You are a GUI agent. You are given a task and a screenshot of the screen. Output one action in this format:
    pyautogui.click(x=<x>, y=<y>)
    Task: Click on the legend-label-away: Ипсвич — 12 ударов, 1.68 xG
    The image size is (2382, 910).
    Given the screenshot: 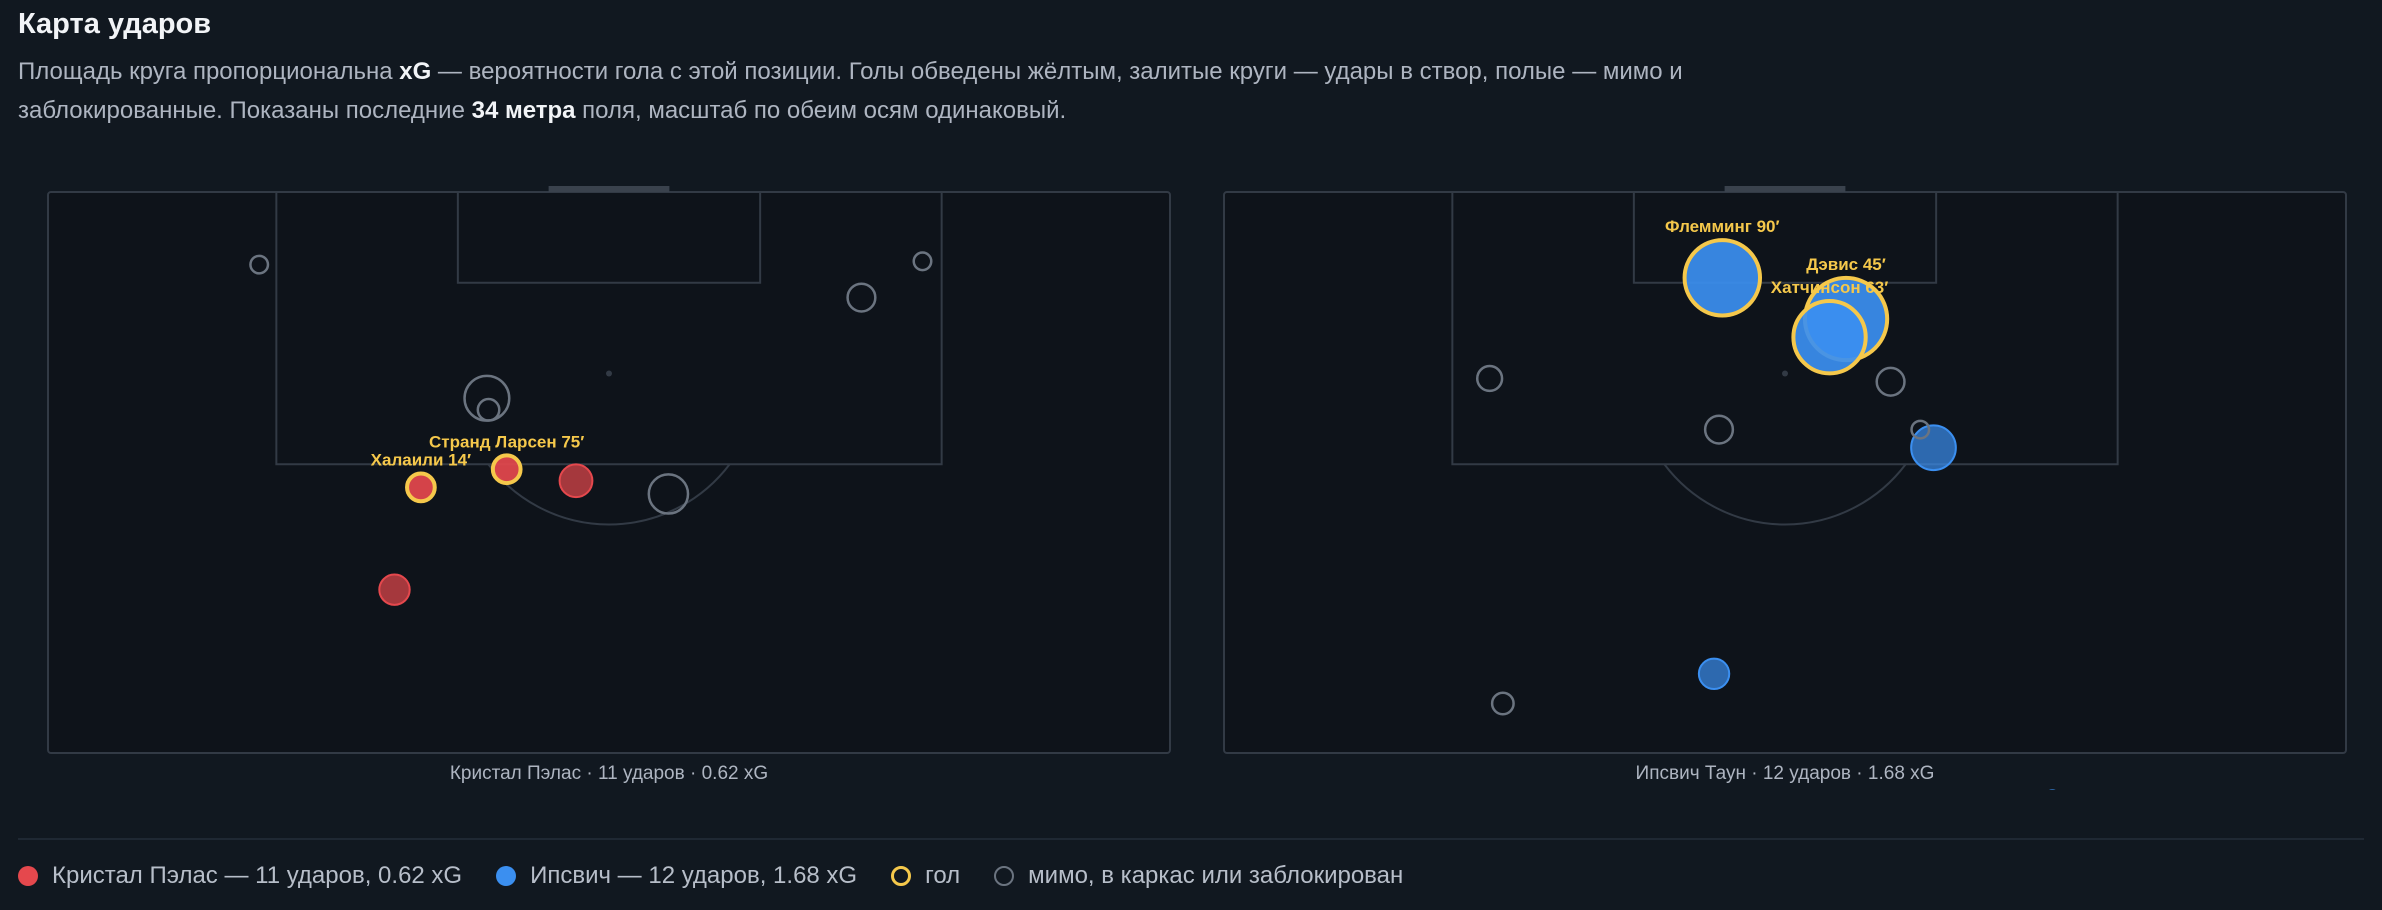 What is the action you would take?
    pyautogui.click(x=694, y=875)
    